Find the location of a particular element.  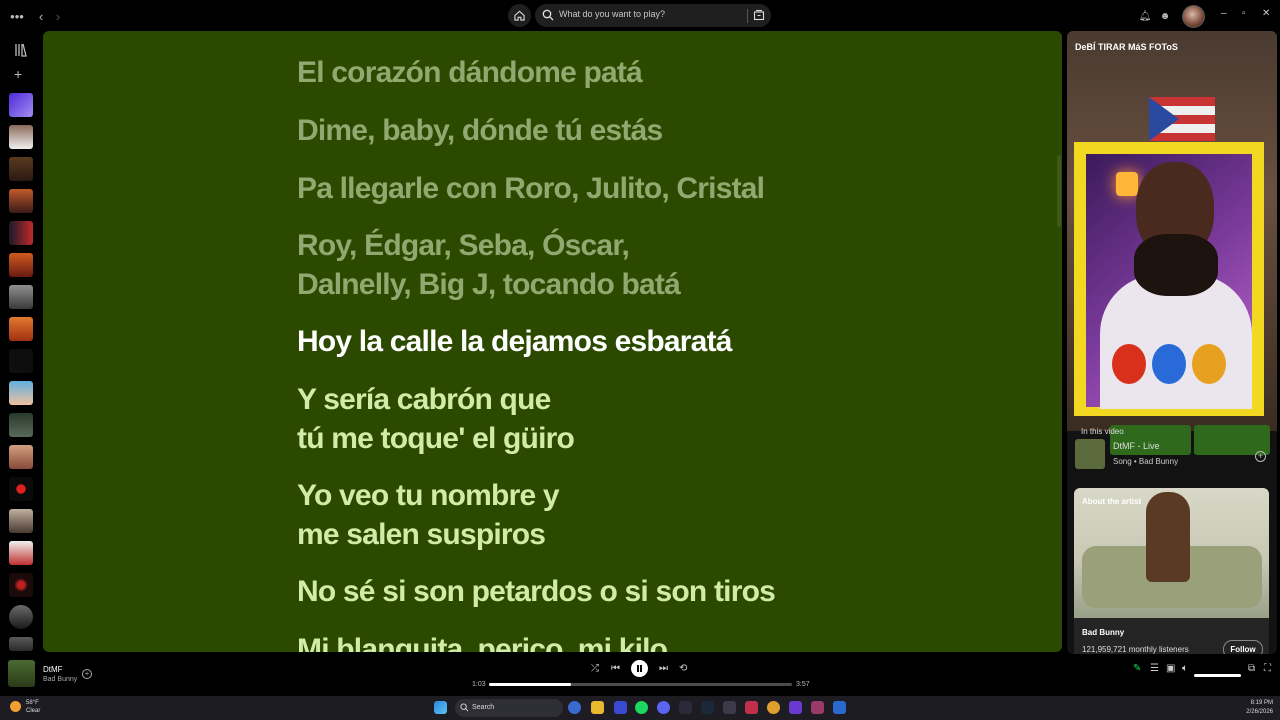

avatar is located at coordinates (1193, 16).